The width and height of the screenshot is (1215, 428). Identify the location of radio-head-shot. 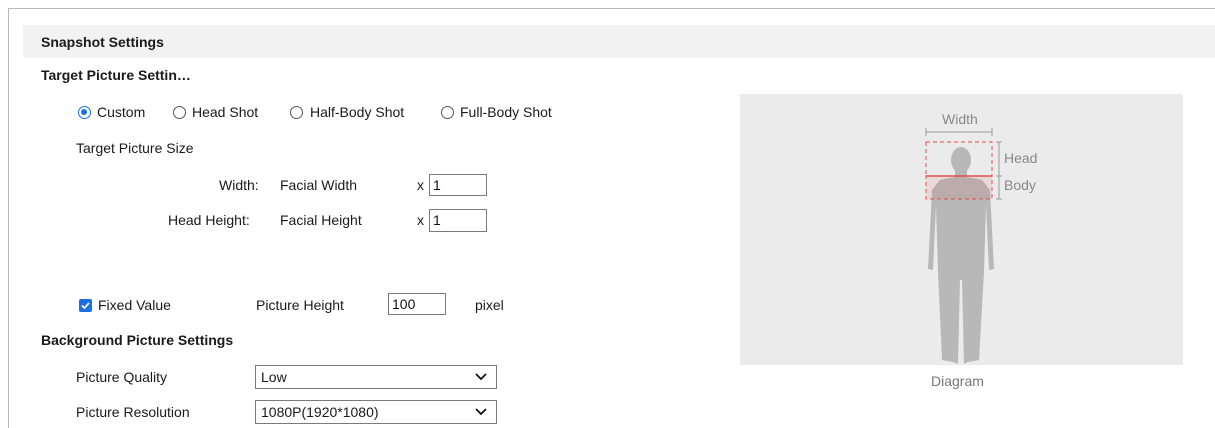
(179, 112).